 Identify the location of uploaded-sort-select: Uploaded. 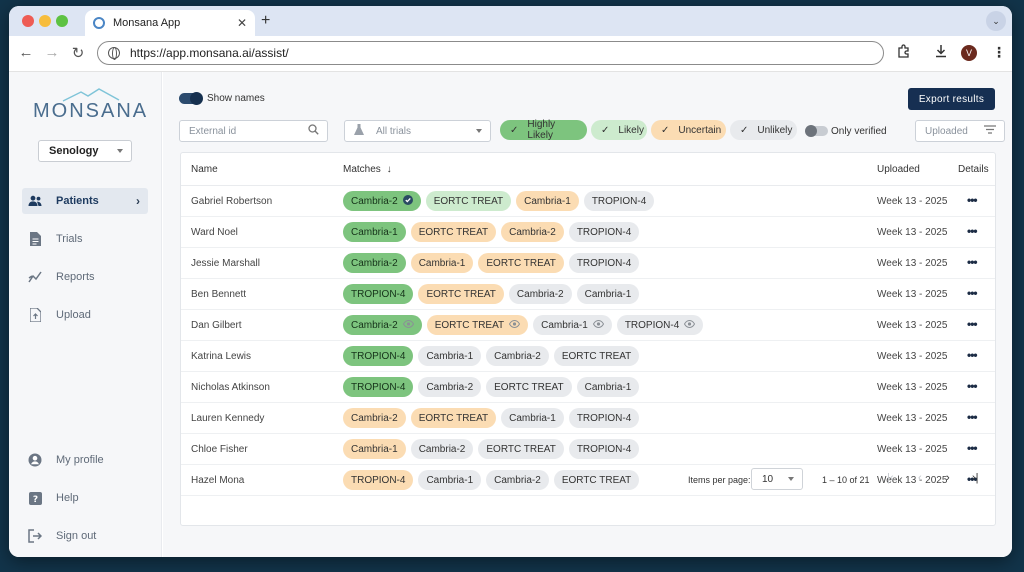
(960, 131).